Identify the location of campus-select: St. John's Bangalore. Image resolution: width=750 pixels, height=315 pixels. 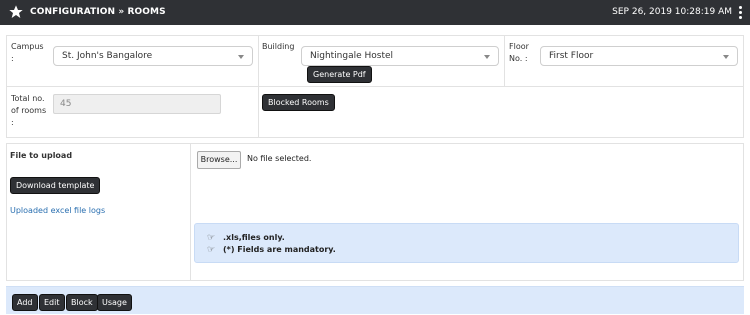
(153, 56).